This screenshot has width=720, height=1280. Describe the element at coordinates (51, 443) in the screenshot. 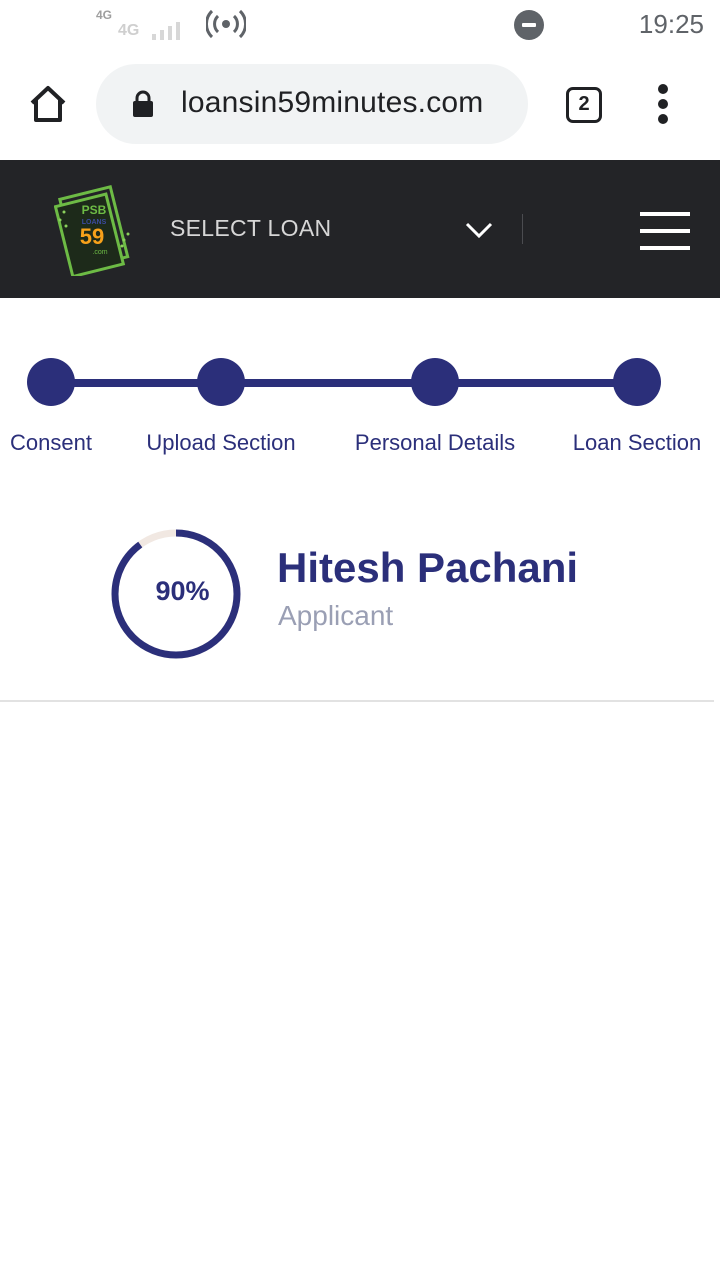

I see `step-label-consent: Consent` at that location.